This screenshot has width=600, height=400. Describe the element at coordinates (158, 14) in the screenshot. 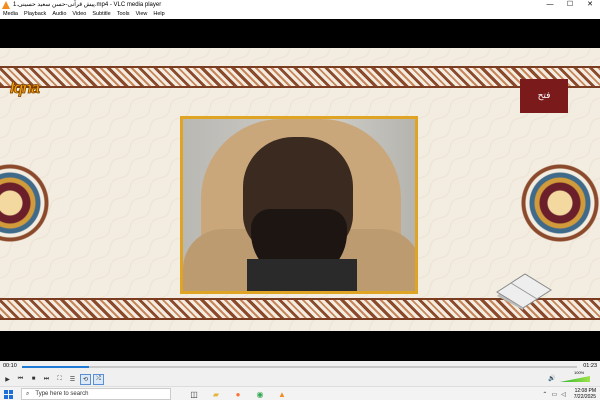

I see `menu-help: Help` at that location.